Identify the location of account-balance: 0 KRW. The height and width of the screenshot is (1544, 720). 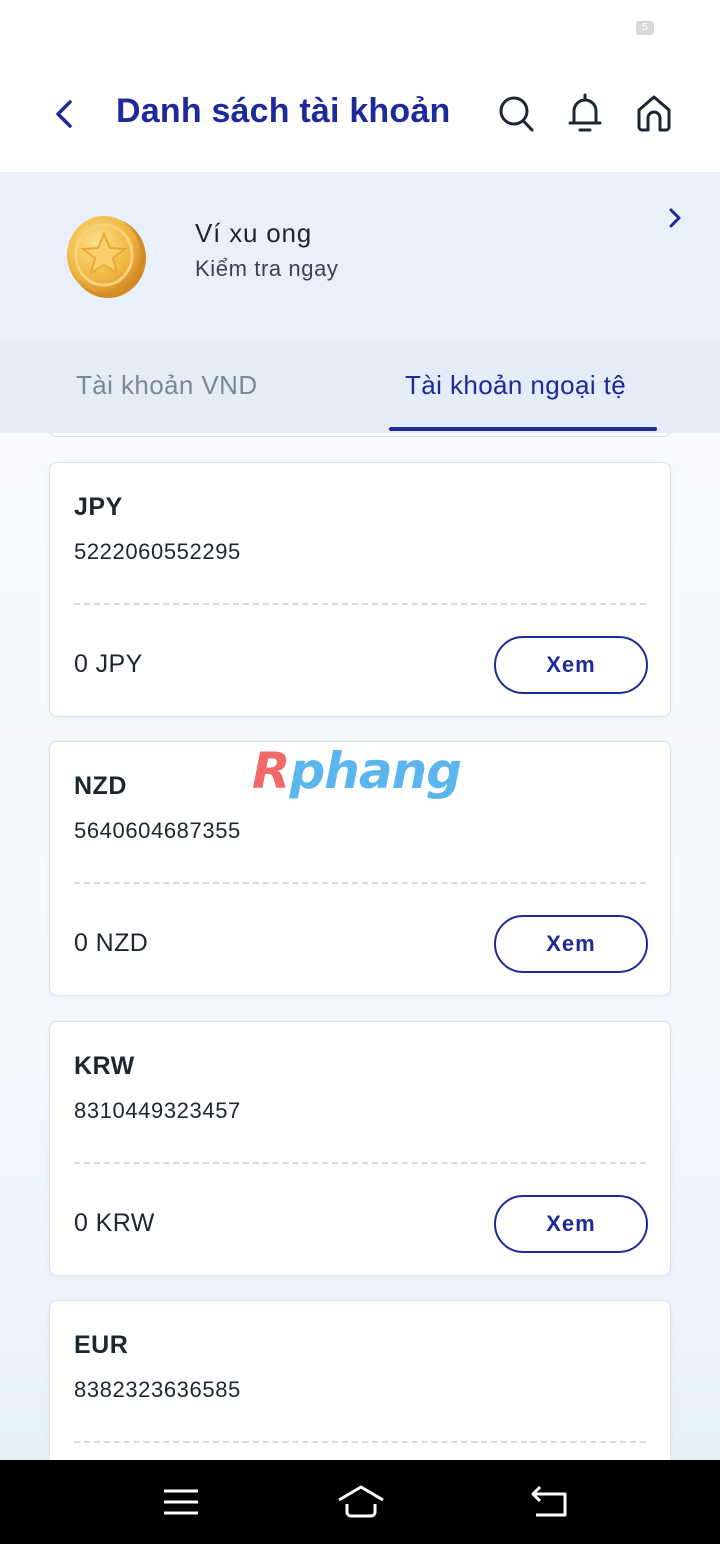
(114, 1223).